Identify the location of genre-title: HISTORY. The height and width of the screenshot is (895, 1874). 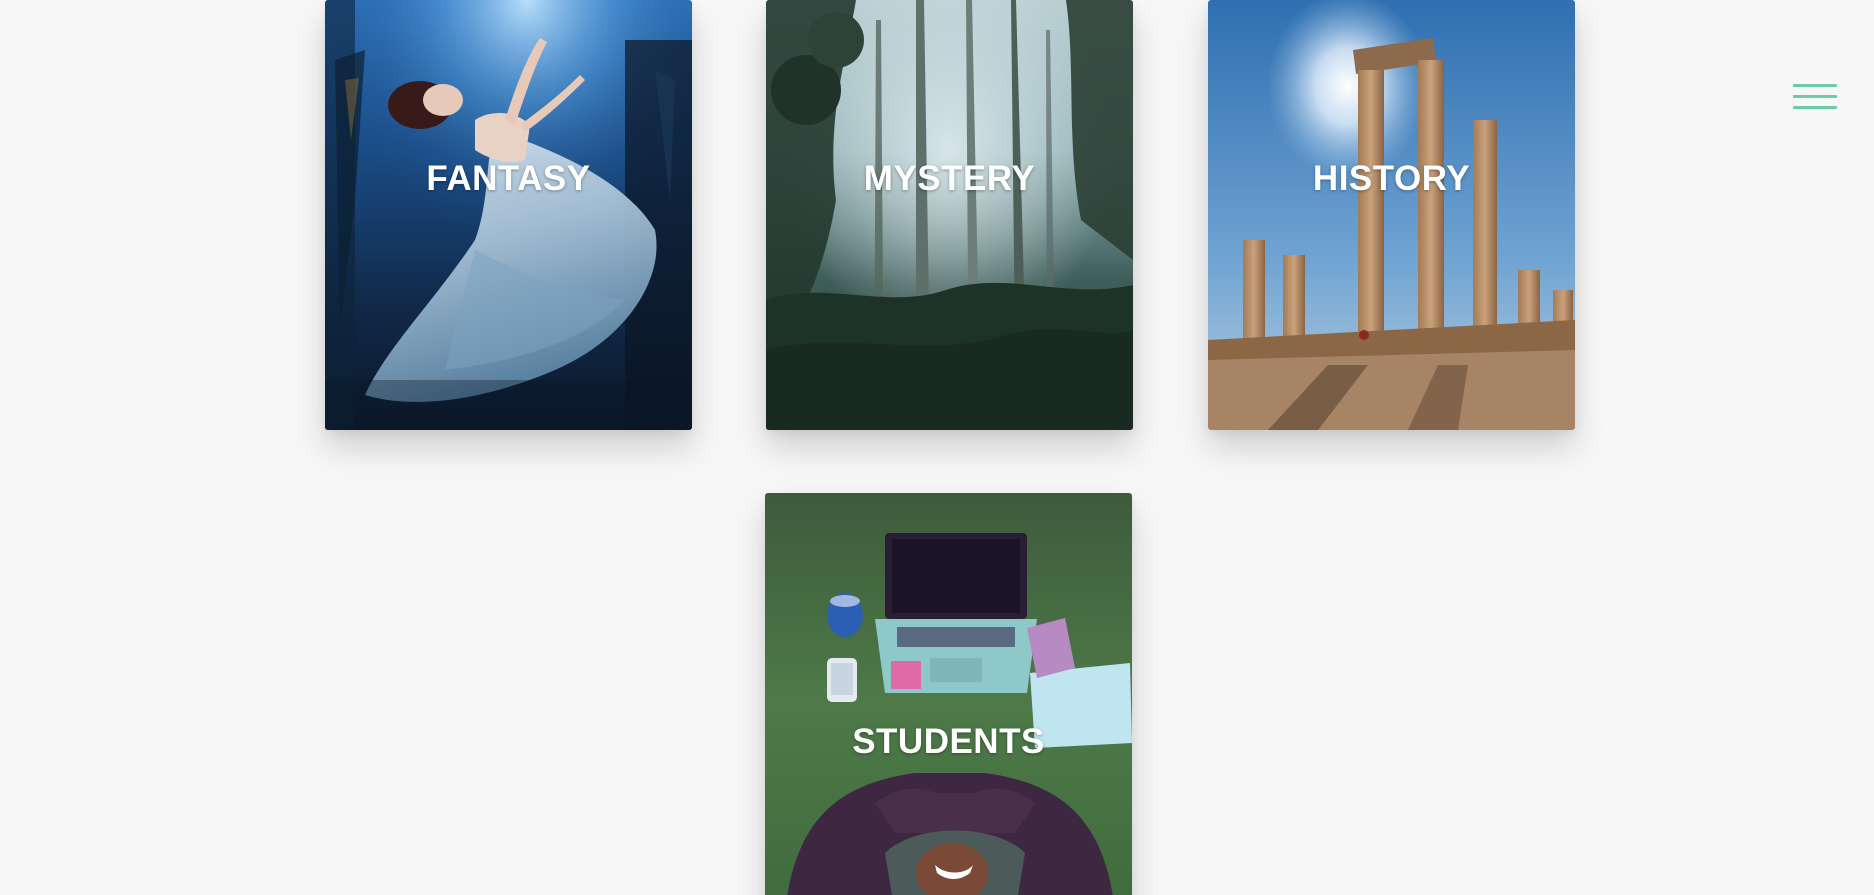
(1391, 178).